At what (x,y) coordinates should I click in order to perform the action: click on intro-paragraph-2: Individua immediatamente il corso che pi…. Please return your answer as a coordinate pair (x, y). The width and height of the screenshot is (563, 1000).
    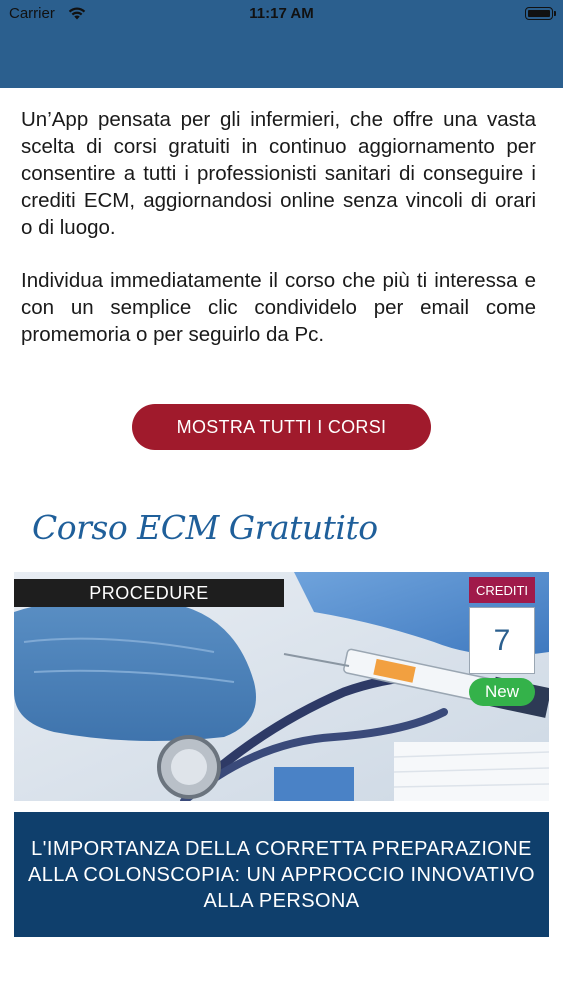
    Looking at the image, I should click on (278, 307).